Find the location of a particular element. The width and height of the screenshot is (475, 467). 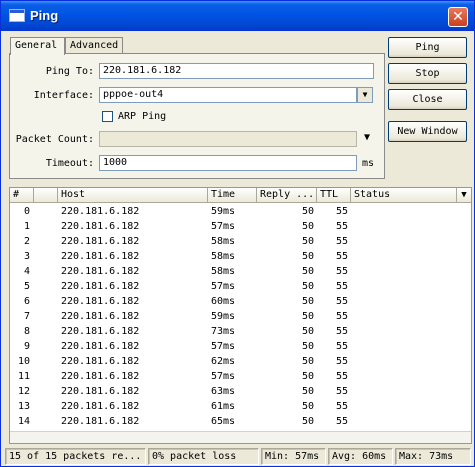

column-menu-icon: ▼ is located at coordinates (464, 195).